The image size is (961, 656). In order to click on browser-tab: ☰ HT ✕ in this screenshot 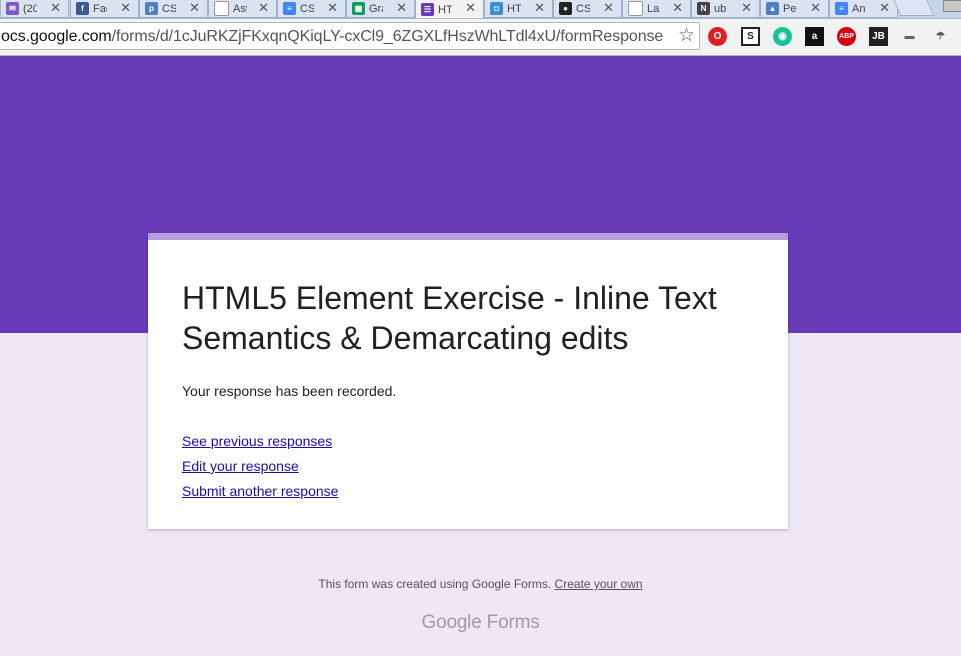, I will do `click(449, 9)`.